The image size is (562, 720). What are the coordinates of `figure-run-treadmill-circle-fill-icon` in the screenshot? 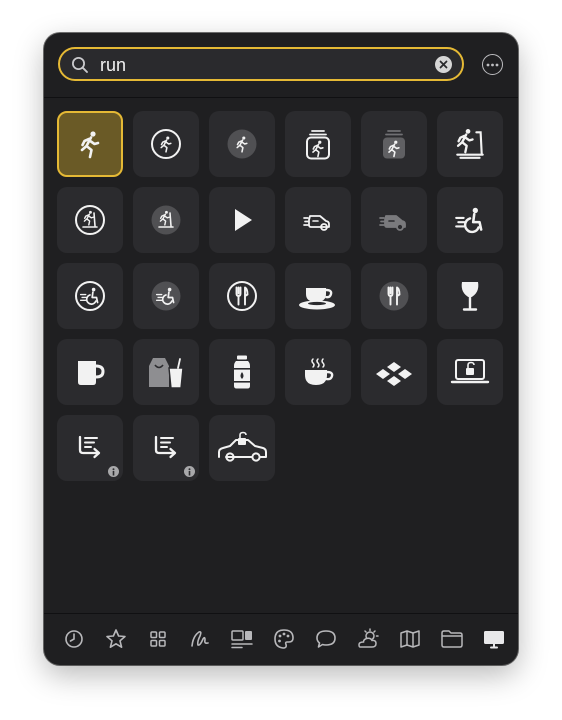 It's located at (166, 220).